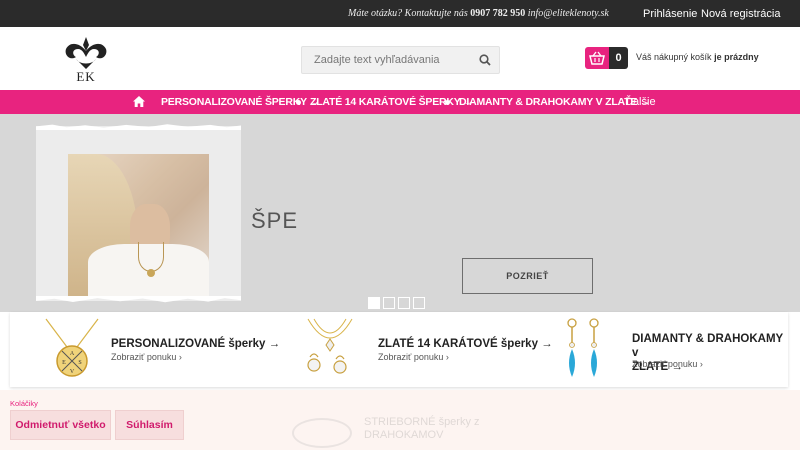  I want to click on contact-email: info@eliteklenoty.sk, so click(568, 13).